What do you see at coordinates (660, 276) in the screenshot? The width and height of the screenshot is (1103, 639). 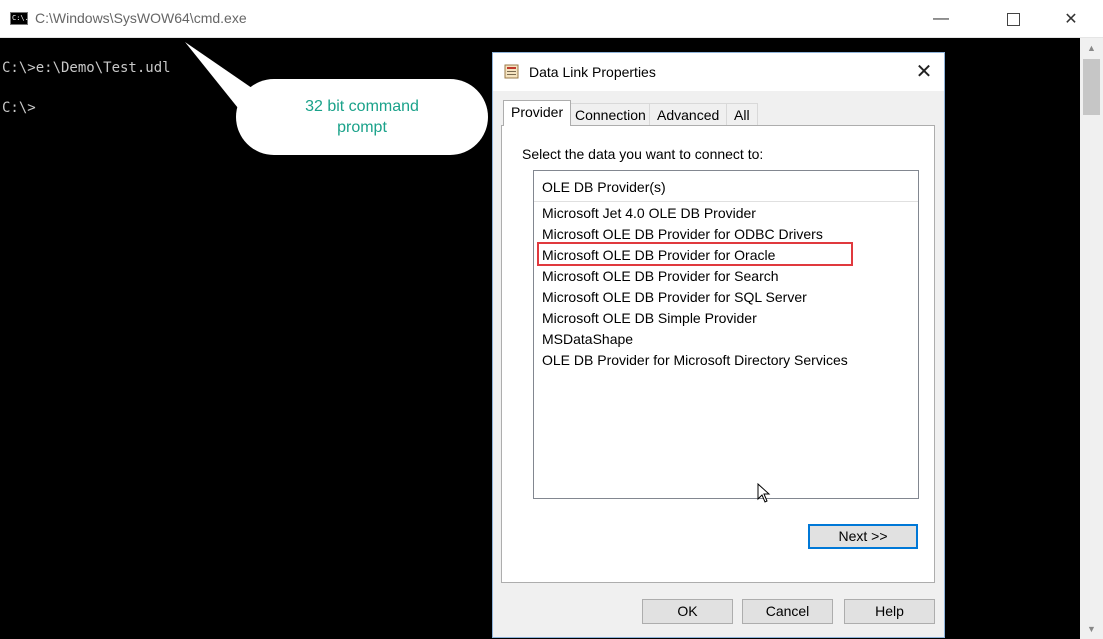 I see `list-item: Microsoft OLE DB Provider for Search` at bounding box center [660, 276].